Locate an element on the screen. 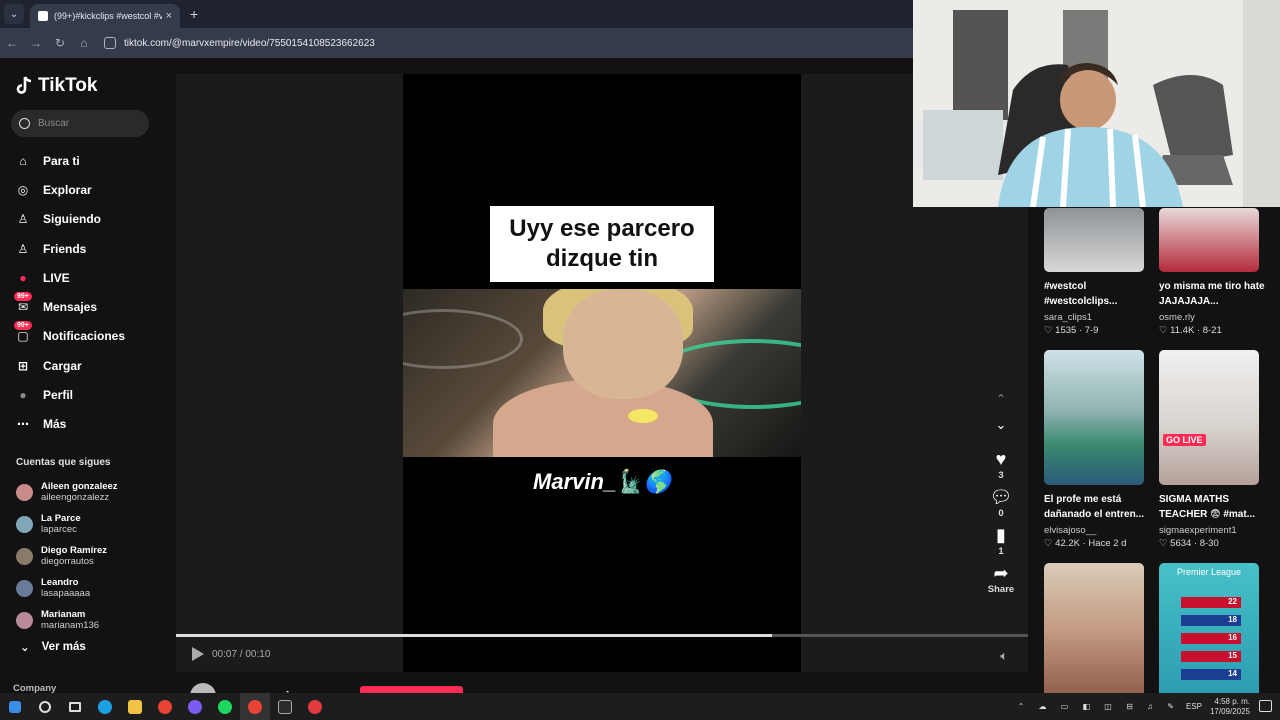 This screenshot has width=1280, height=720. see-more-button: ⌄ Ver más is located at coordinates (53, 647).